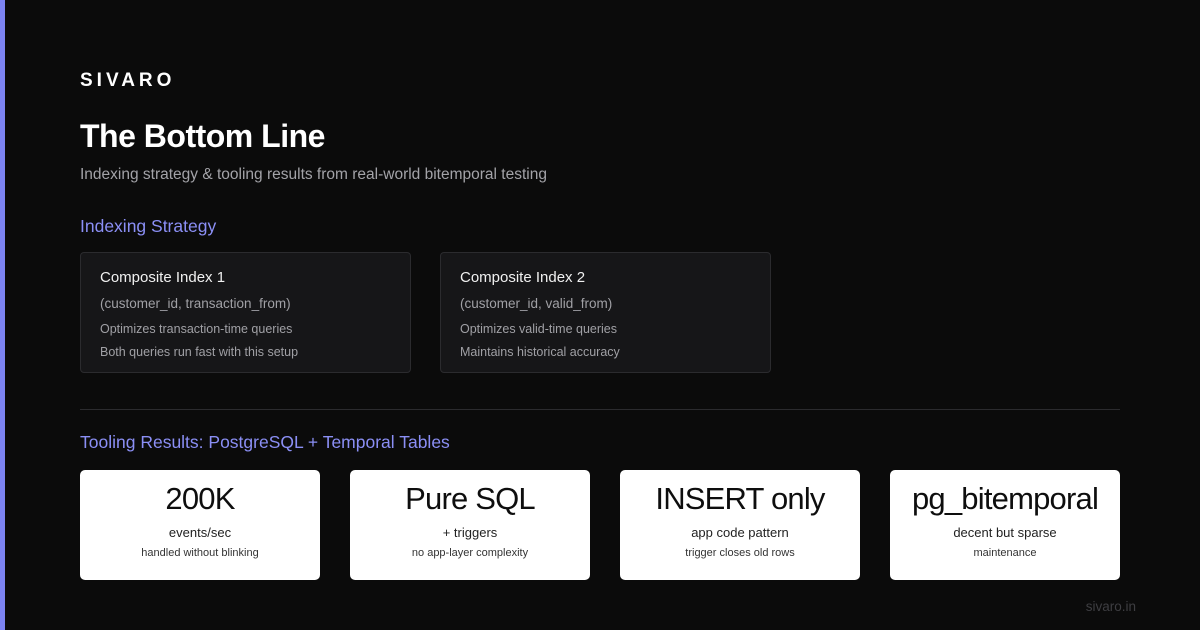  I want to click on stat-label: app code pattern, so click(740, 532).